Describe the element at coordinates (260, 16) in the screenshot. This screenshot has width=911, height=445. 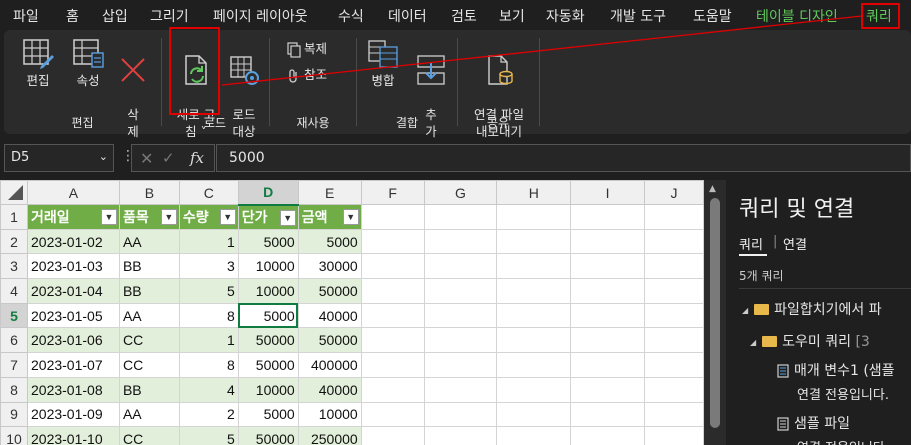
I see `menu-page-layout: 페이지 레이아웃` at that location.